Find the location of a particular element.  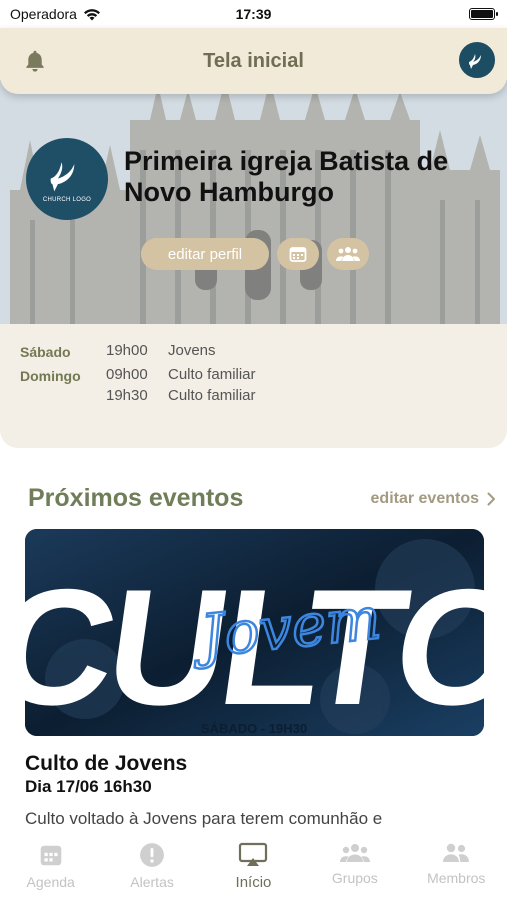

schedule-time: 19h00 is located at coordinates (127, 350).